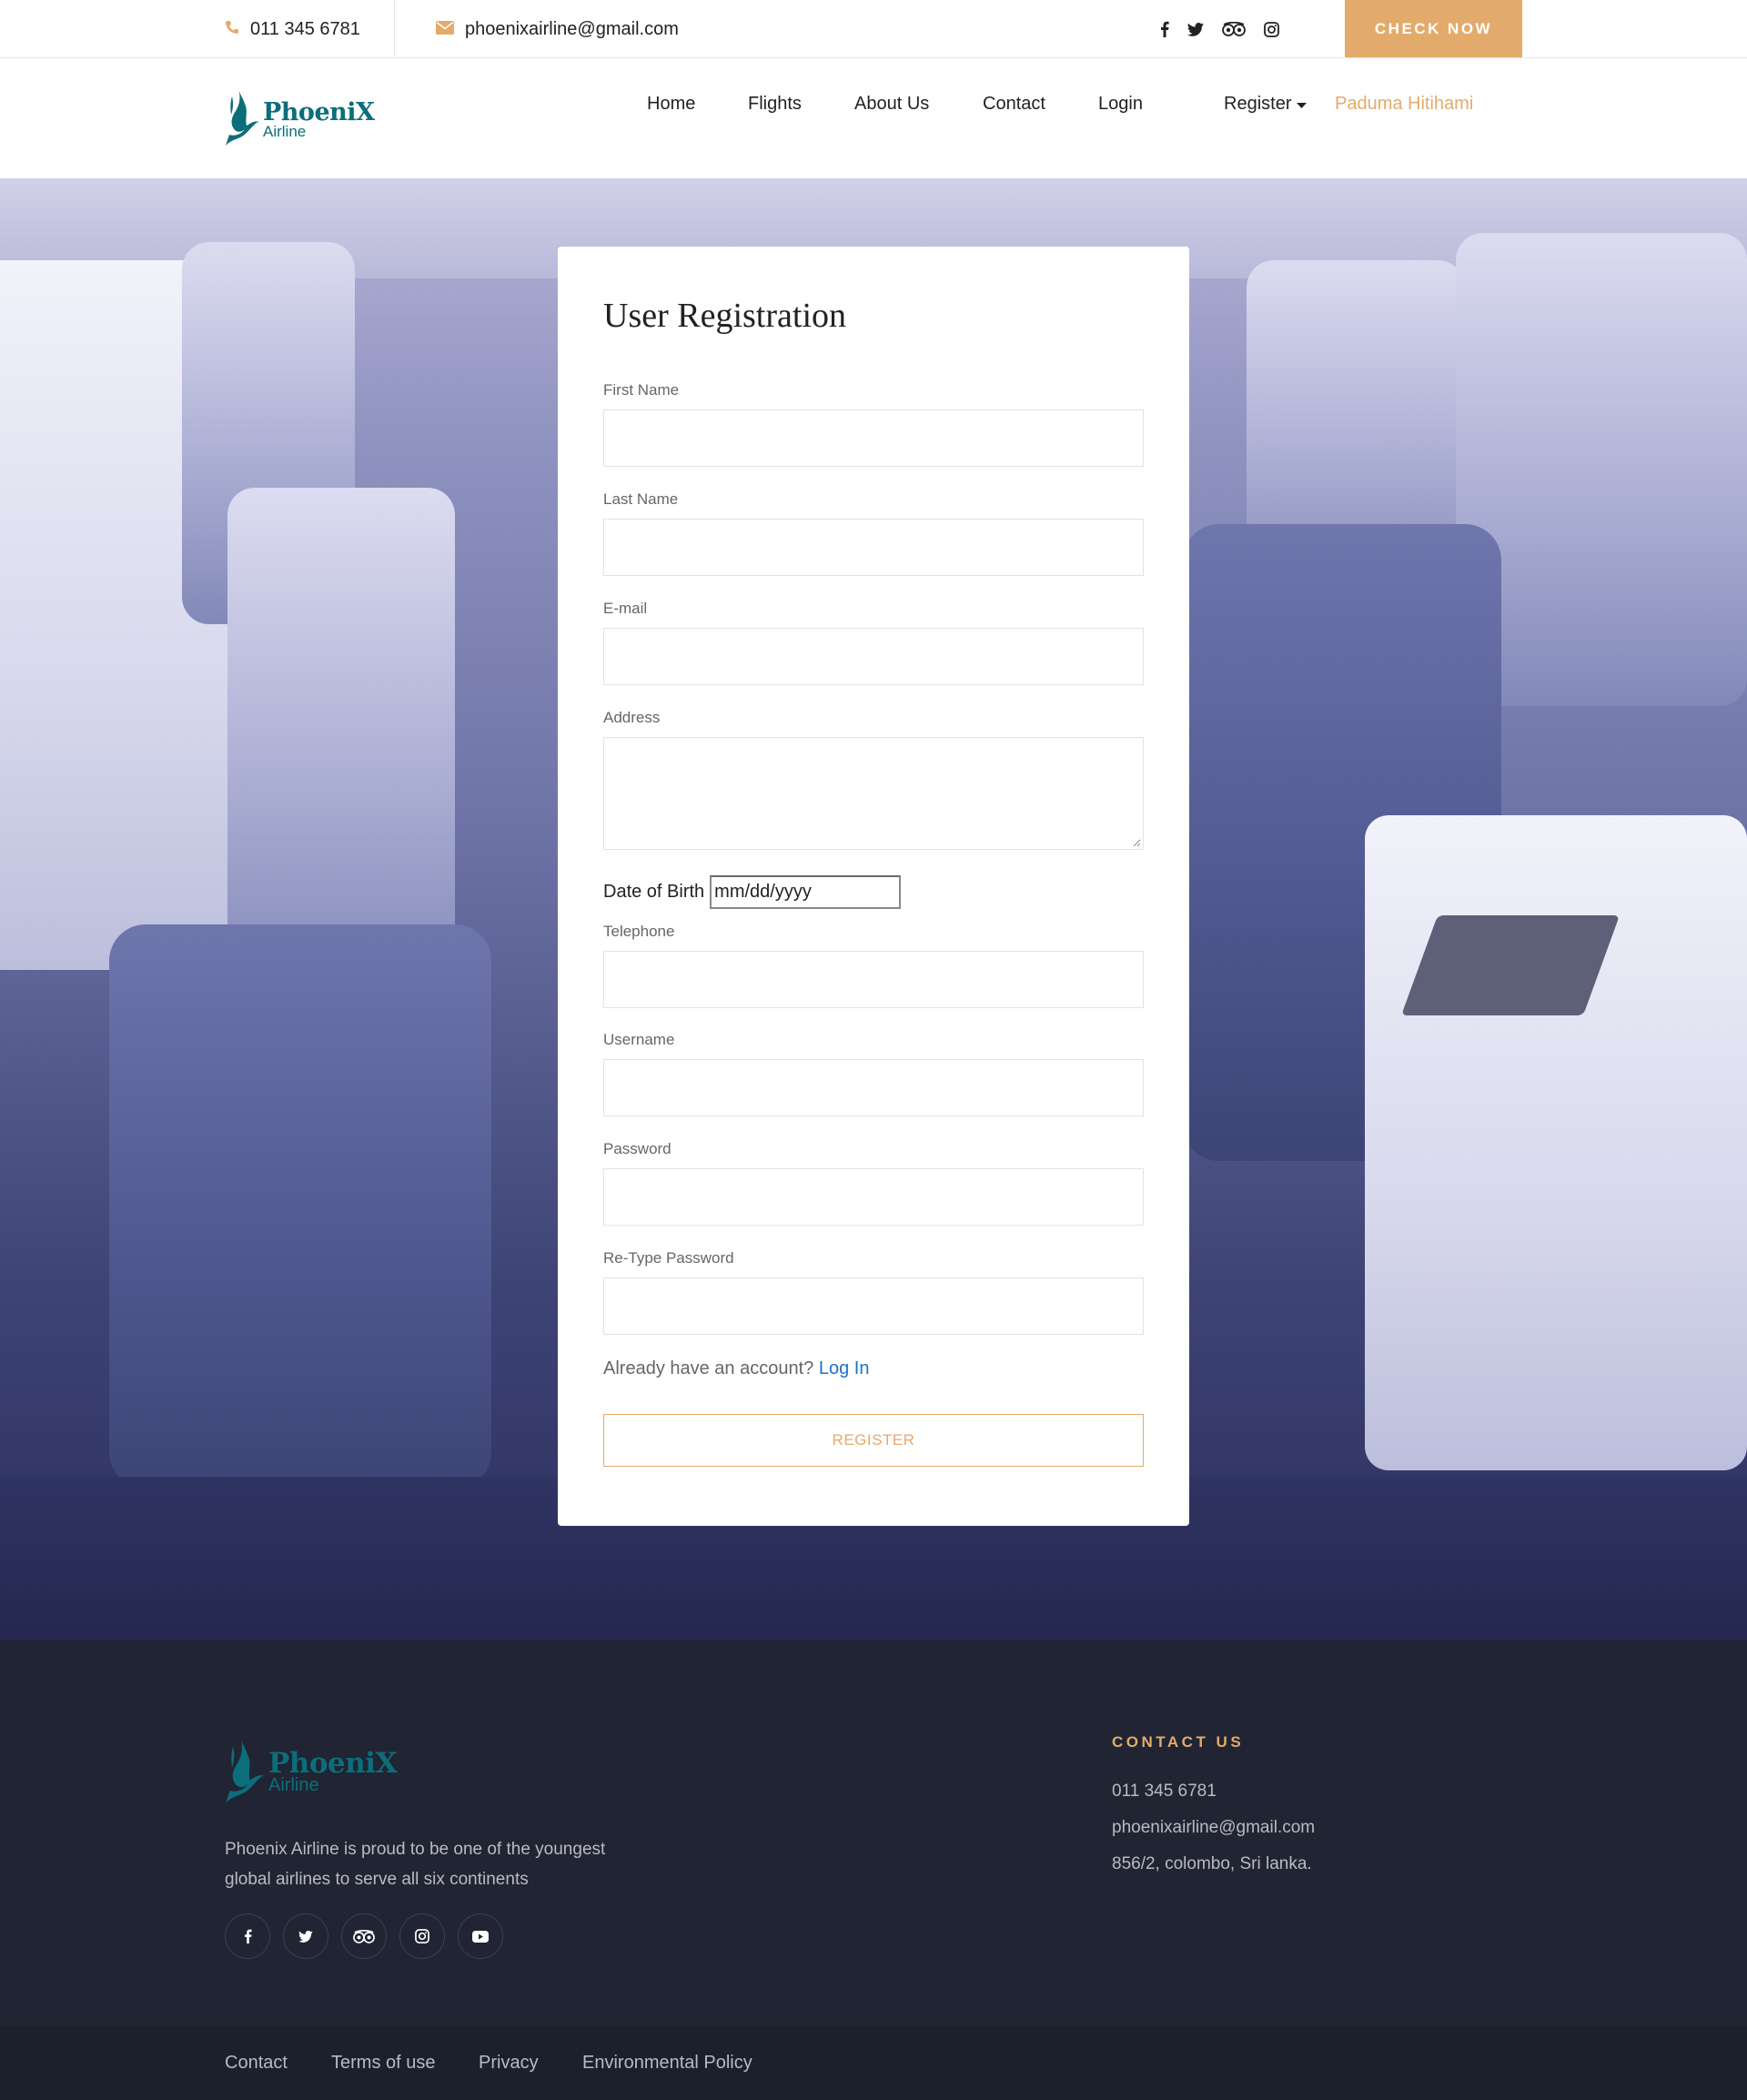  What do you see at coordinates (708, 1368) in the screenshot?
I see `already-account-label: Already have an account?` at bounding box center [708, 1368].